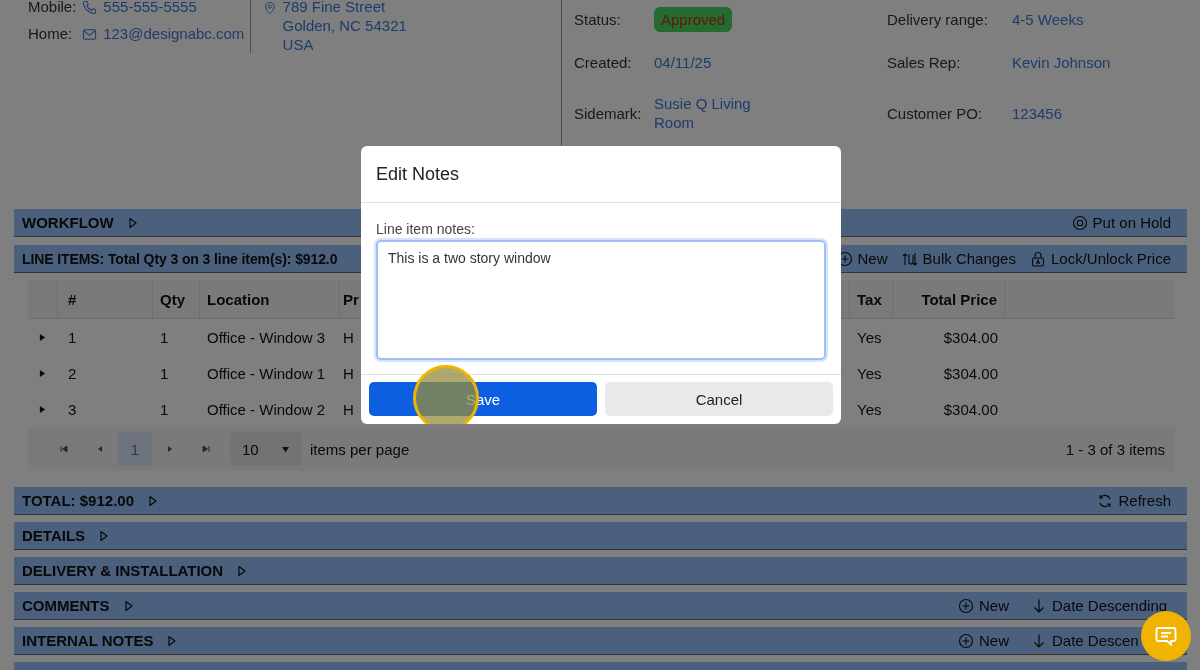 This screenshot has width=1200, height=670. I want to click on field-label: Status:, so click(598, 19).